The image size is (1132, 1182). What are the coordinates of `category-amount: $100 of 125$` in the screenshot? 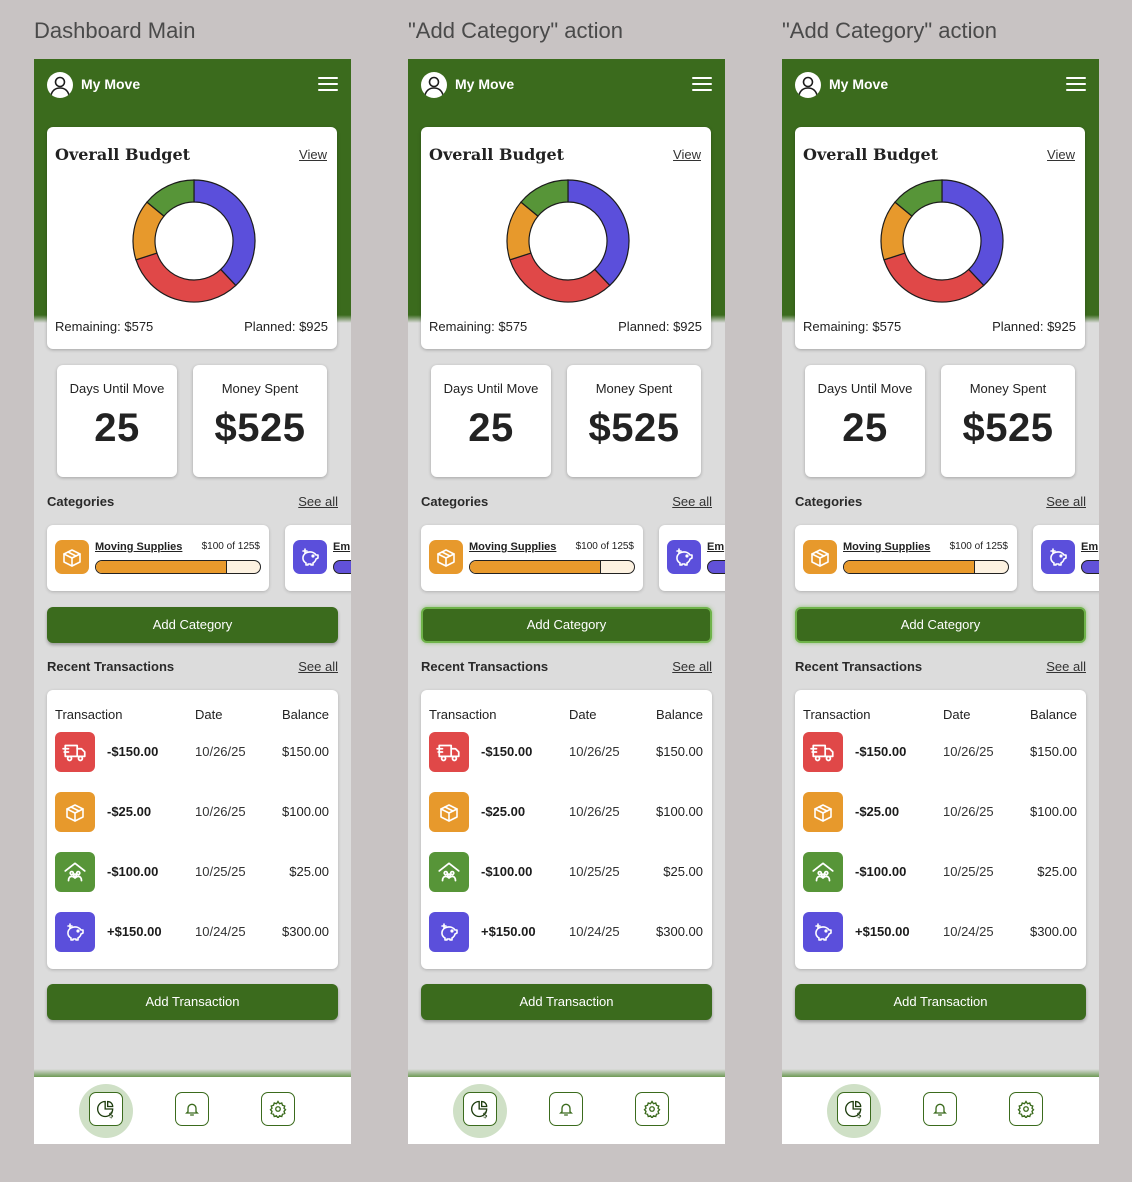 It's located at (604, 546).